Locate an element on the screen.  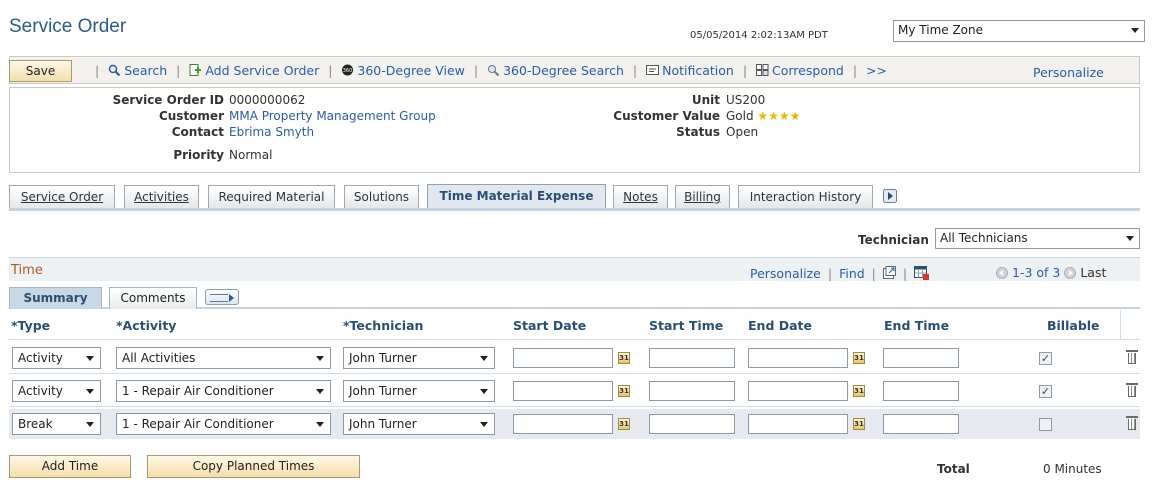
tab-notes: Notes is located at coordinates (640, 197).